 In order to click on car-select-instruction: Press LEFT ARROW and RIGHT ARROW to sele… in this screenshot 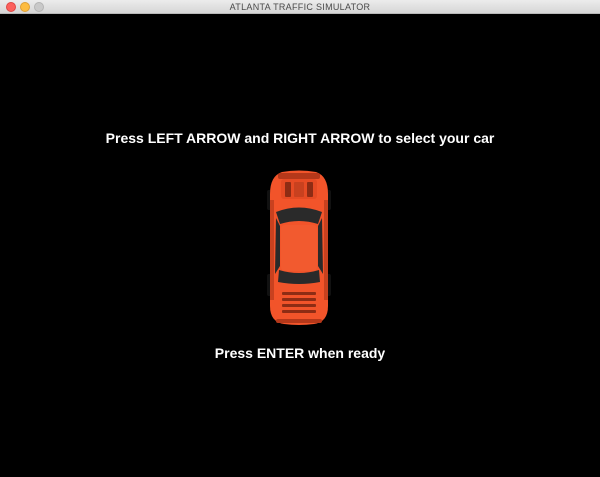, I will do `click(300, 138)`.